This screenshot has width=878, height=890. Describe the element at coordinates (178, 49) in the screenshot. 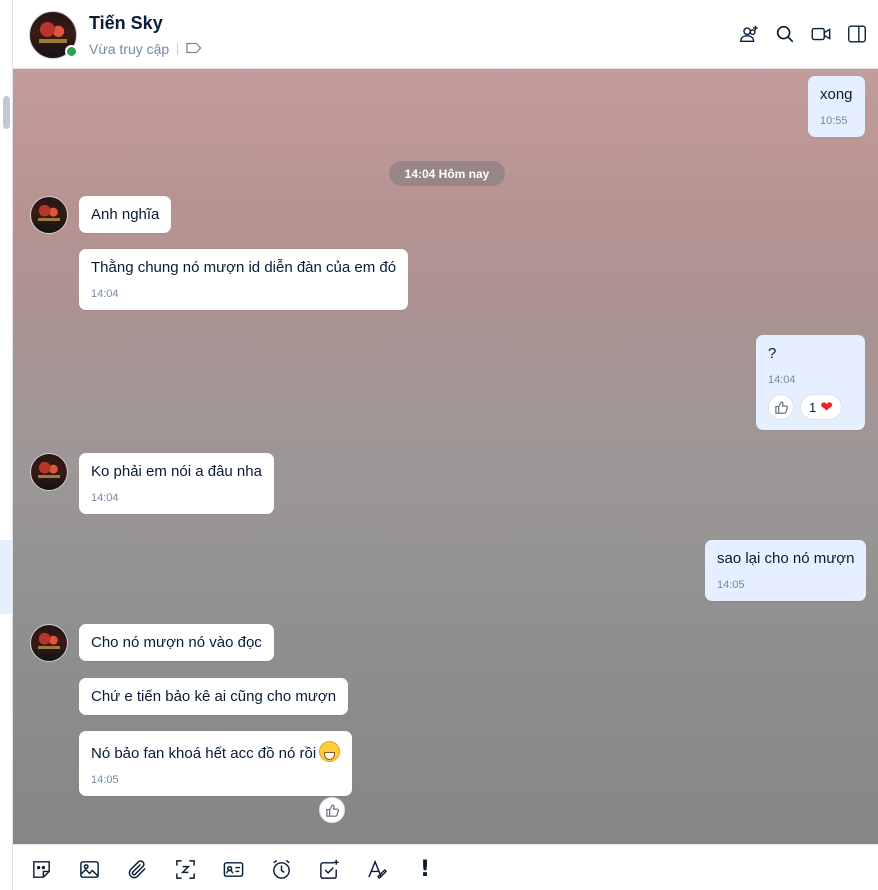

I see `divider` at that location.